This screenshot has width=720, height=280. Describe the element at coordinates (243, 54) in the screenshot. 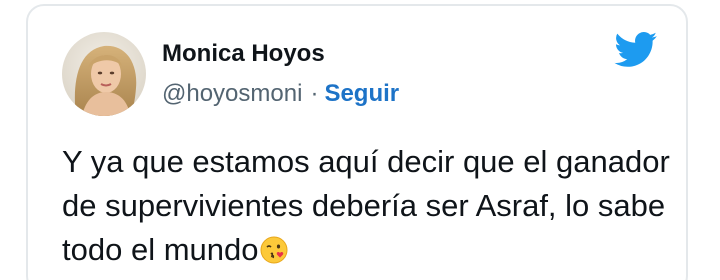

I see `author-name: Monica Hoyos` at that location.